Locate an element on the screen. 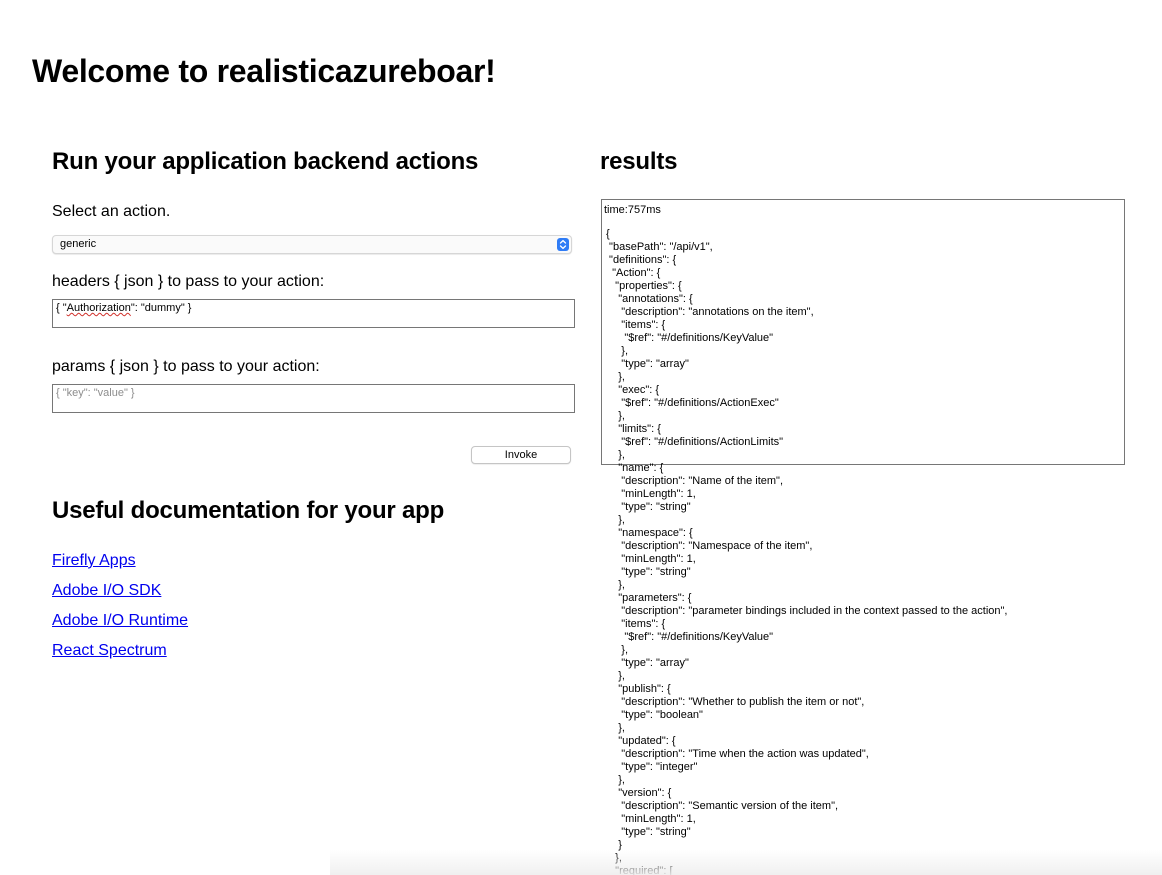 The height and width of the screenshot is (875, 1162). params-input: { "key": "value" } is located at coordinates (313, 398).